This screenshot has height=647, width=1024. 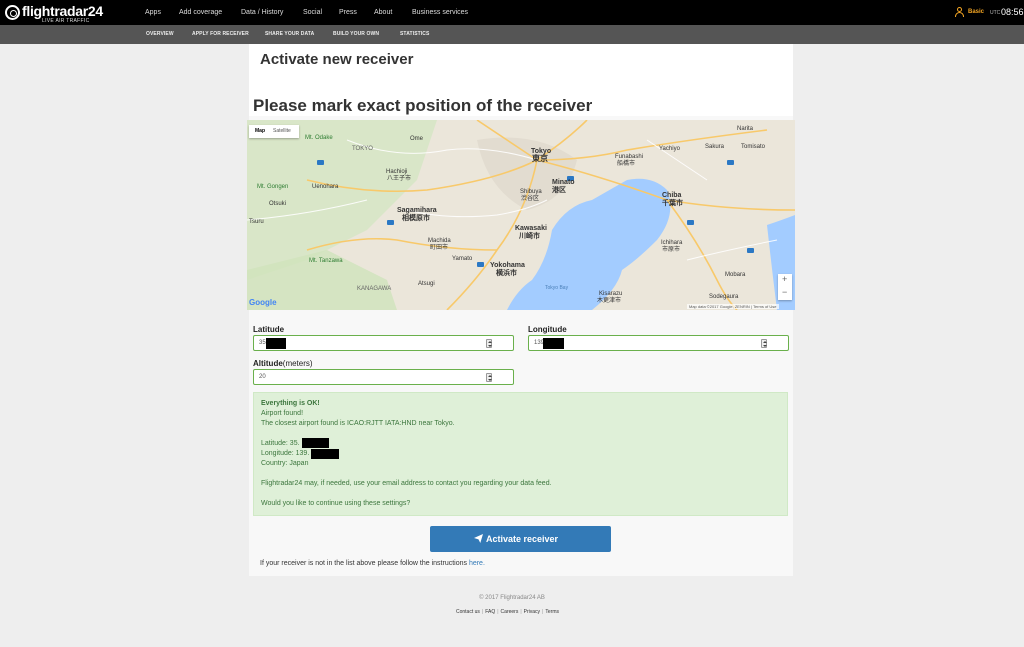 I want to click on map-label-mt-tanzawa: Mt. Tanzawa, so click(x=326, y=261).